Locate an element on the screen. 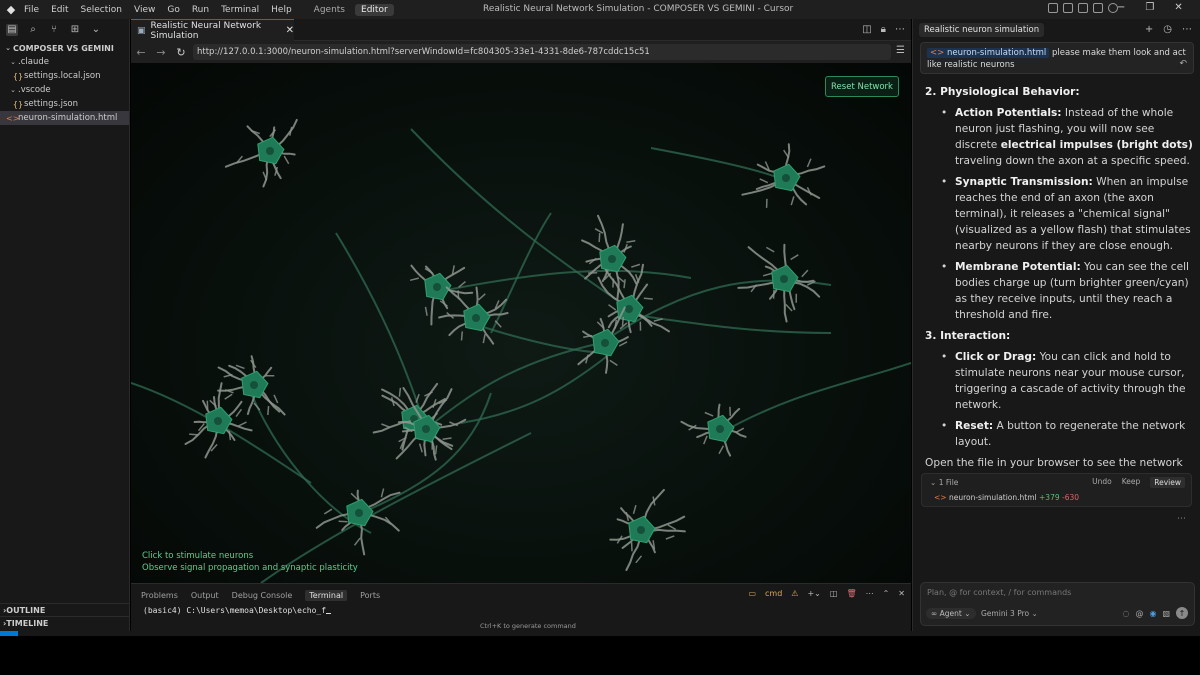  menu-edit: Edit is located at coordinates (59, 10).